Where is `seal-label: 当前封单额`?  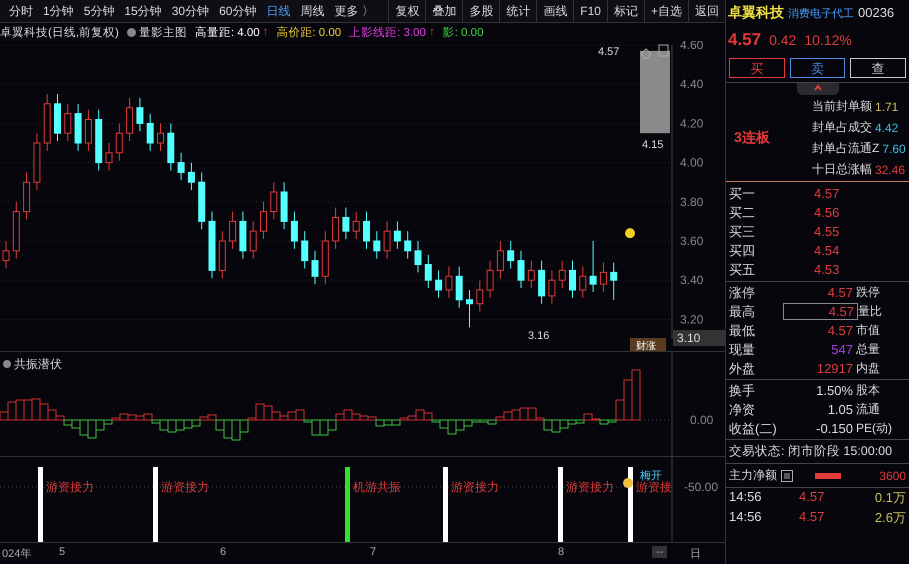
seal-label: 当前封单额 is located at coordinates (842, 106).